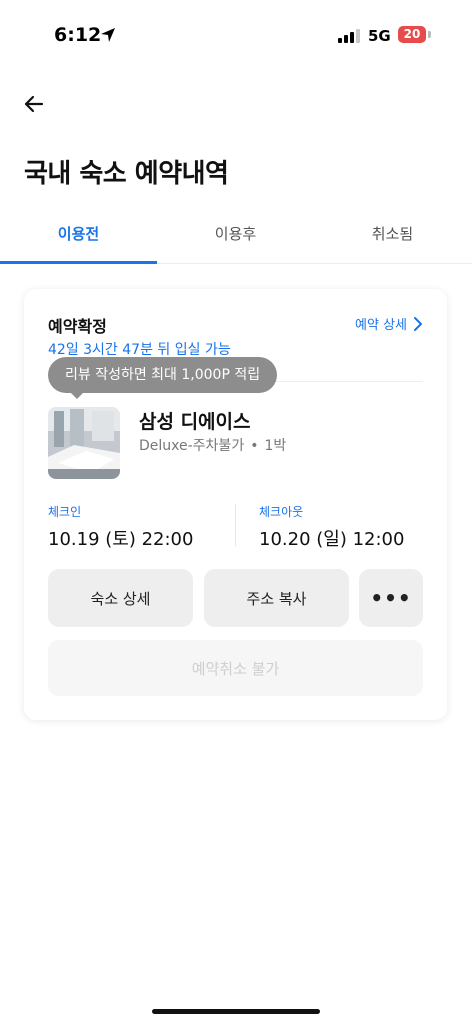 The image size is (472, 1024). What do you see at coordinates (391, 598) in the screenshot?
I see `more-options-button: •••` at bounding box center [391, 598].